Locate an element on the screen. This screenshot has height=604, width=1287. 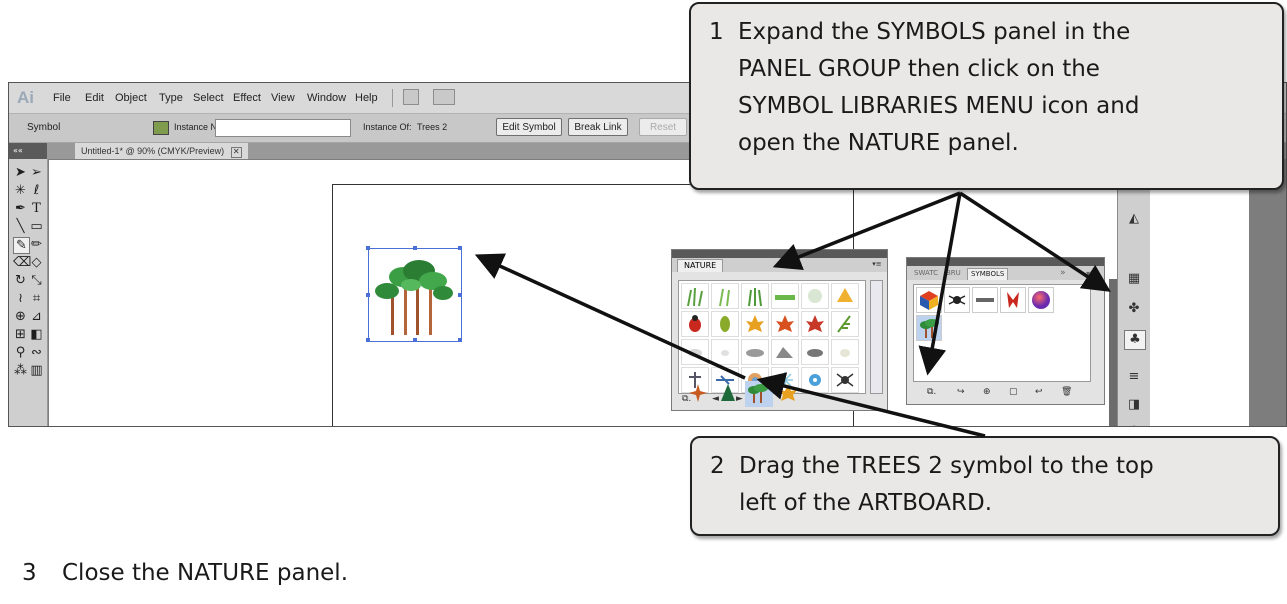
line-tool-icon: ╲ is located at coordinates (20, 226).